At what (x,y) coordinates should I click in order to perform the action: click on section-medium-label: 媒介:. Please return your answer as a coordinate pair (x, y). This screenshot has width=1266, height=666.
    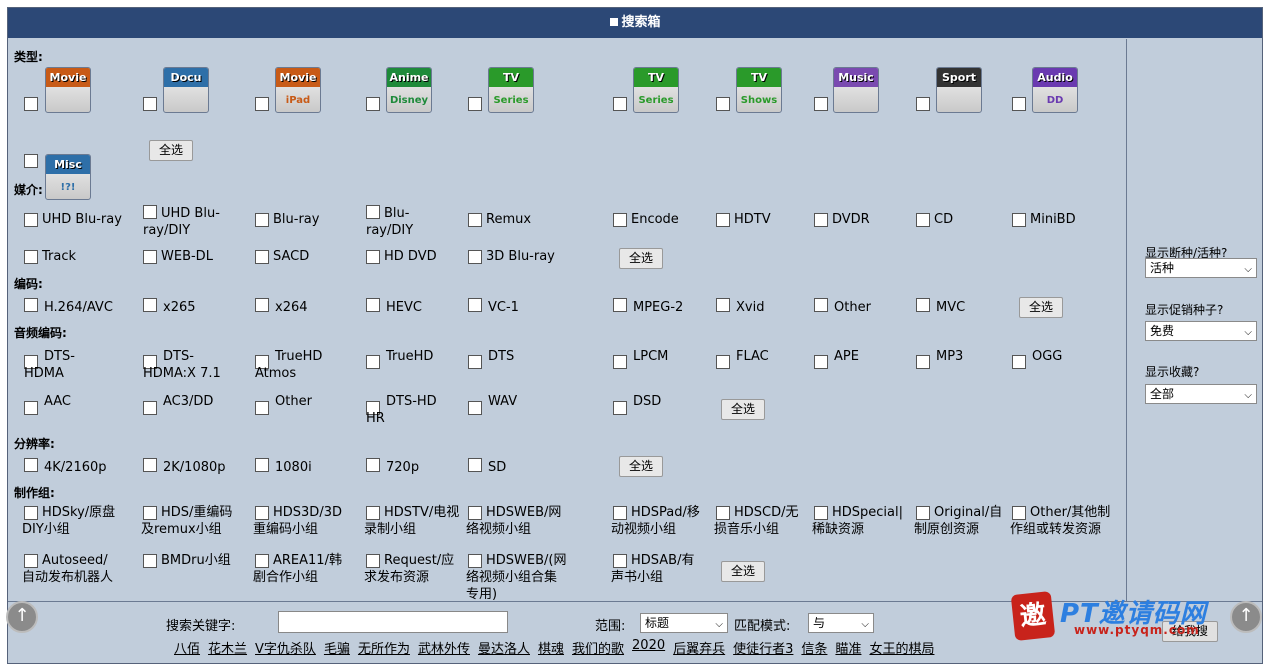
    Looking at the image, I should click on (28, 190).